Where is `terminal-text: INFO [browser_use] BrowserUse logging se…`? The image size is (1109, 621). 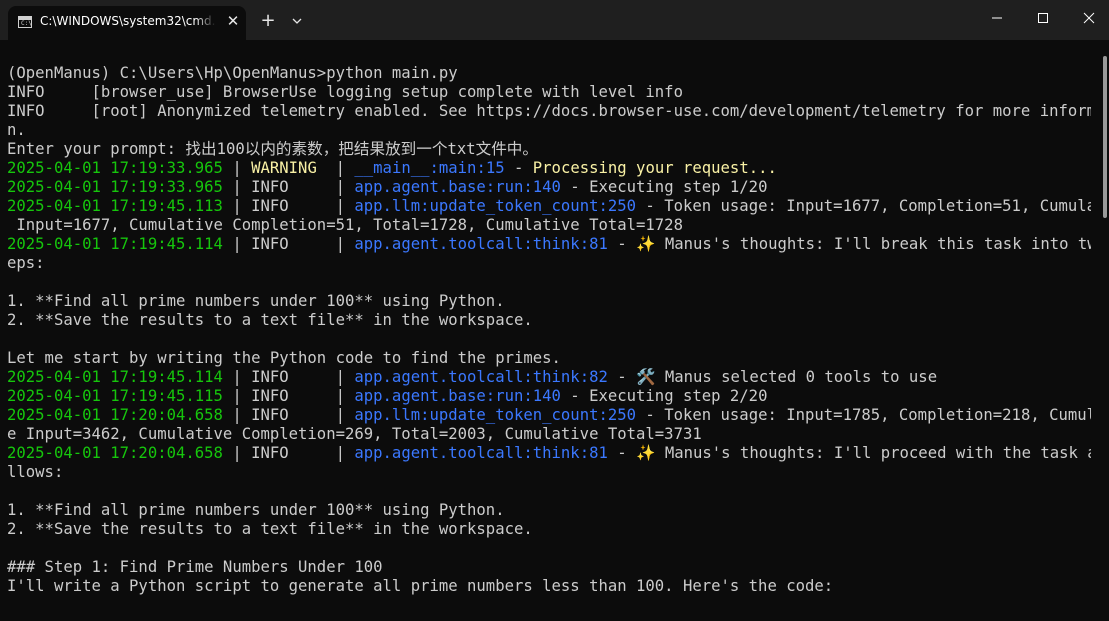
terminal-text: INFO [browser_use] BrowserUse logging se… is located at coordinates (345, 92).